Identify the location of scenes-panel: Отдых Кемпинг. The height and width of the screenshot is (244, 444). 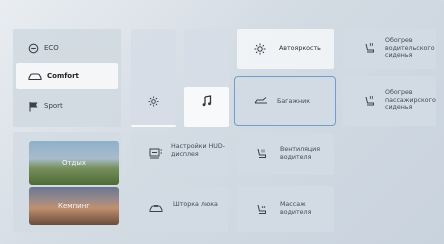
(67, 182).